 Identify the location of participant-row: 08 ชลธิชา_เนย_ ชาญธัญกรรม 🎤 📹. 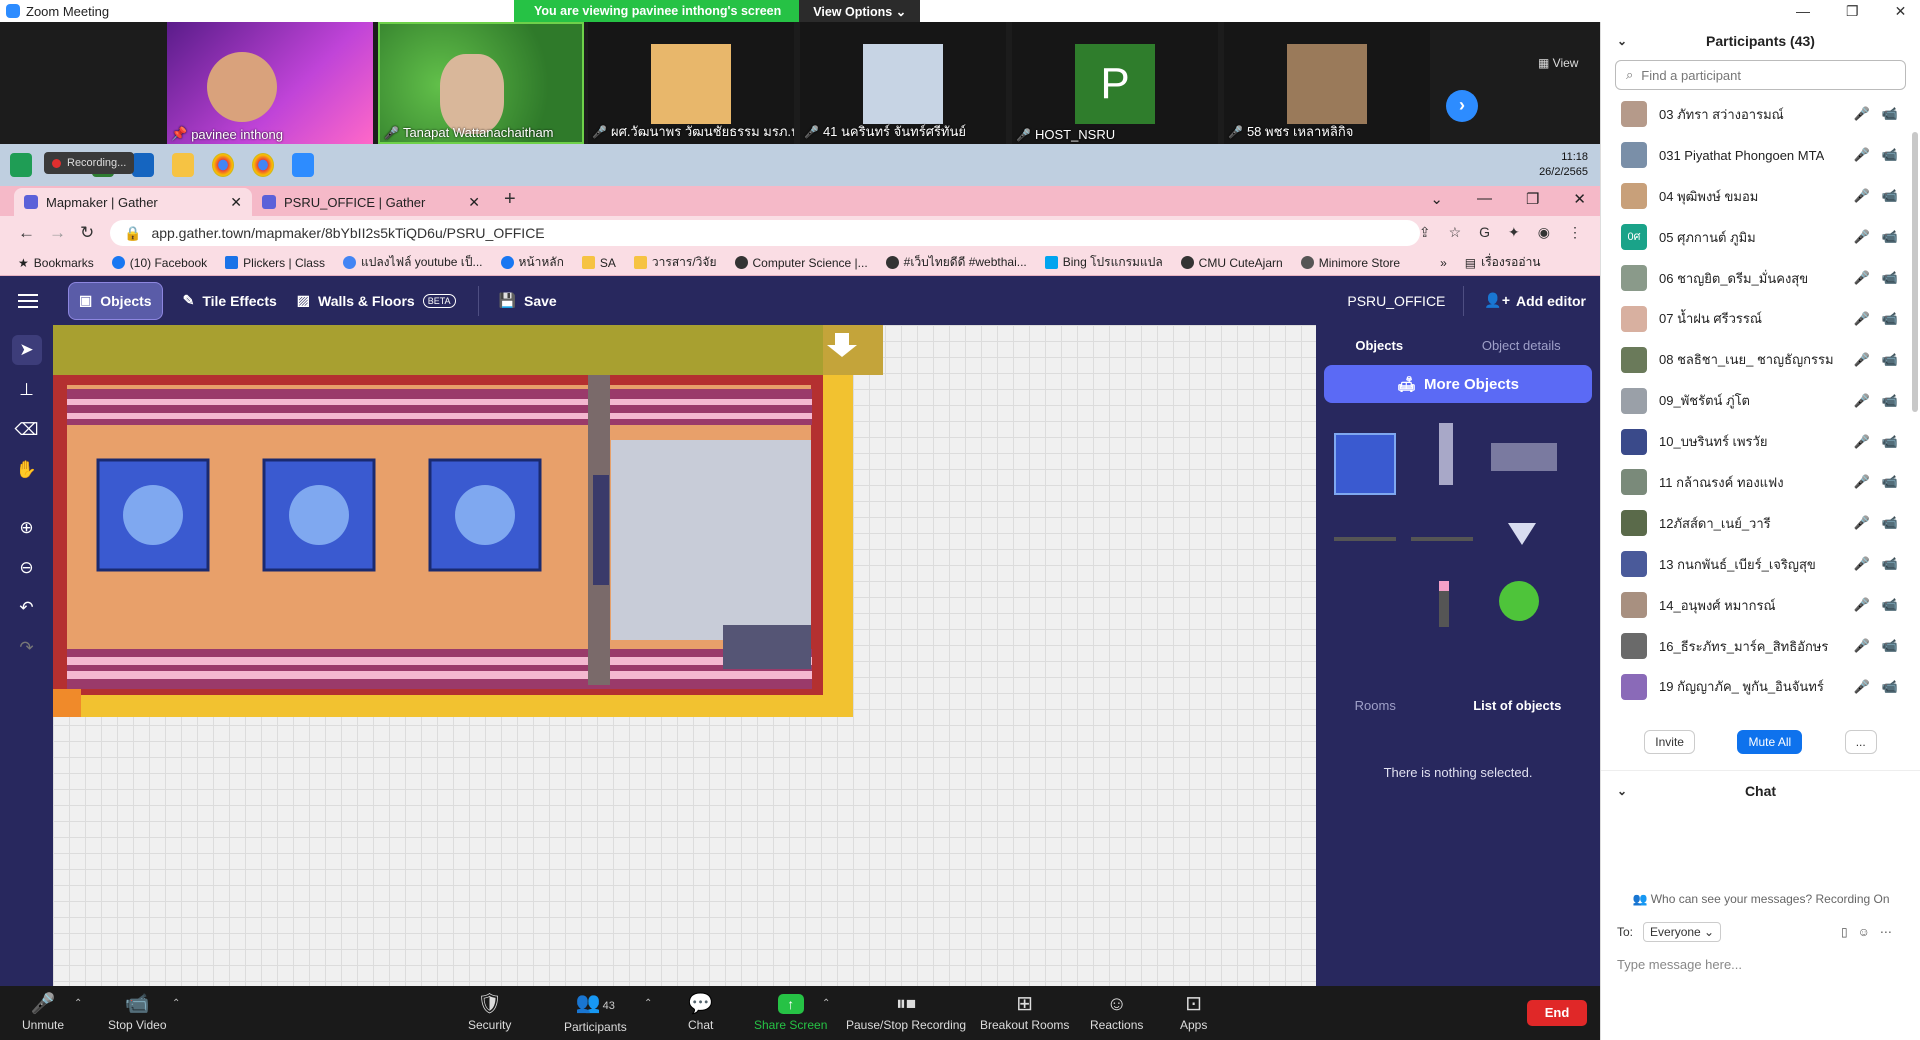
(1760, 359).